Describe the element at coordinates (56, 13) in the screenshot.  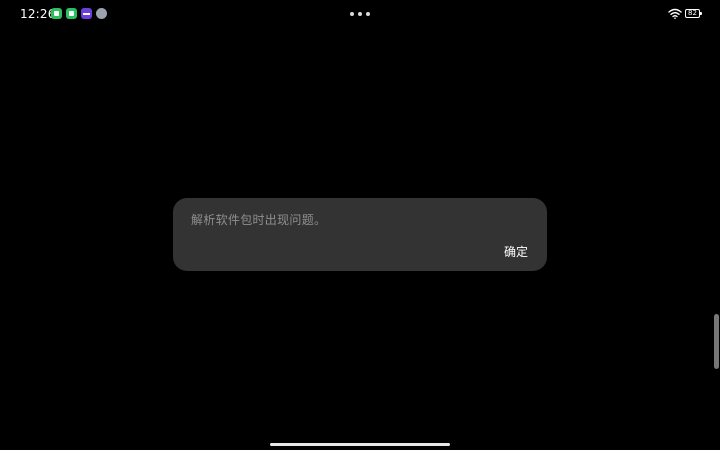
I see `message-app-icon` at that location.